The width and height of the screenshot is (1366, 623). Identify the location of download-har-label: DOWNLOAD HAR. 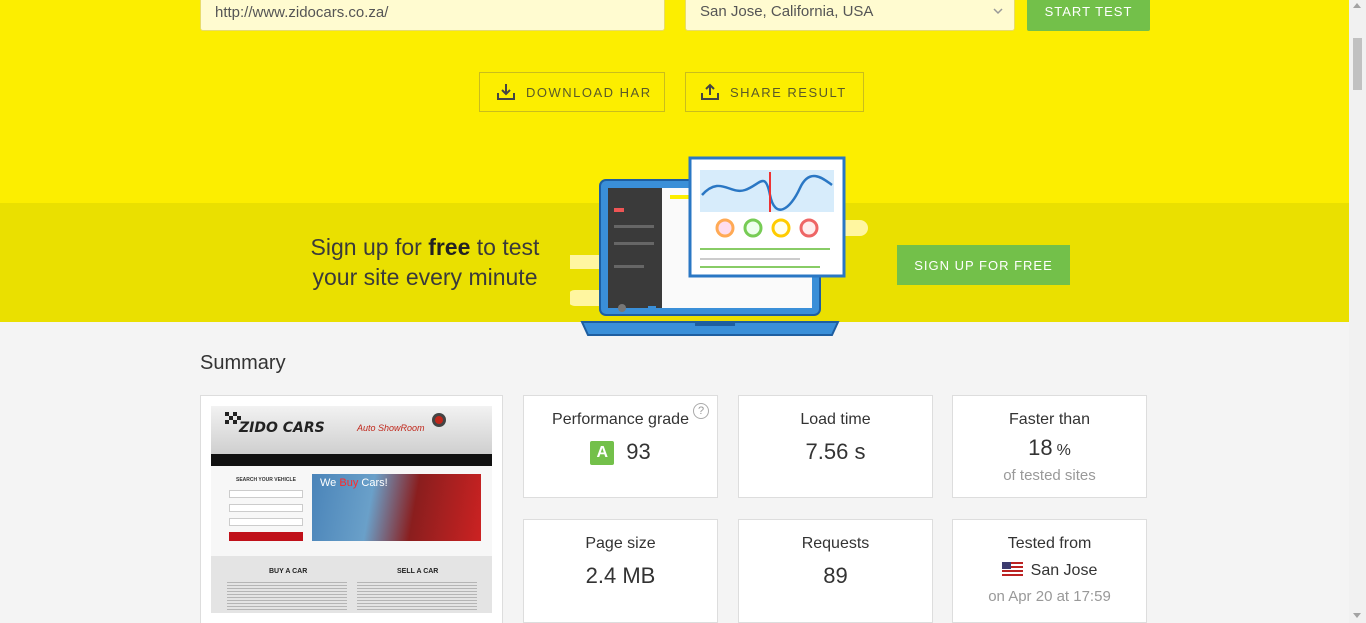
(589, 92).